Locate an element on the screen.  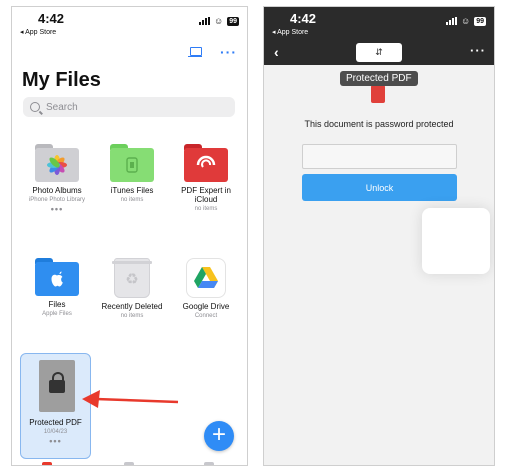
location-pdf-expert-icloud: PDF Expert in iCloud no items is located at coordinates (206, 178).